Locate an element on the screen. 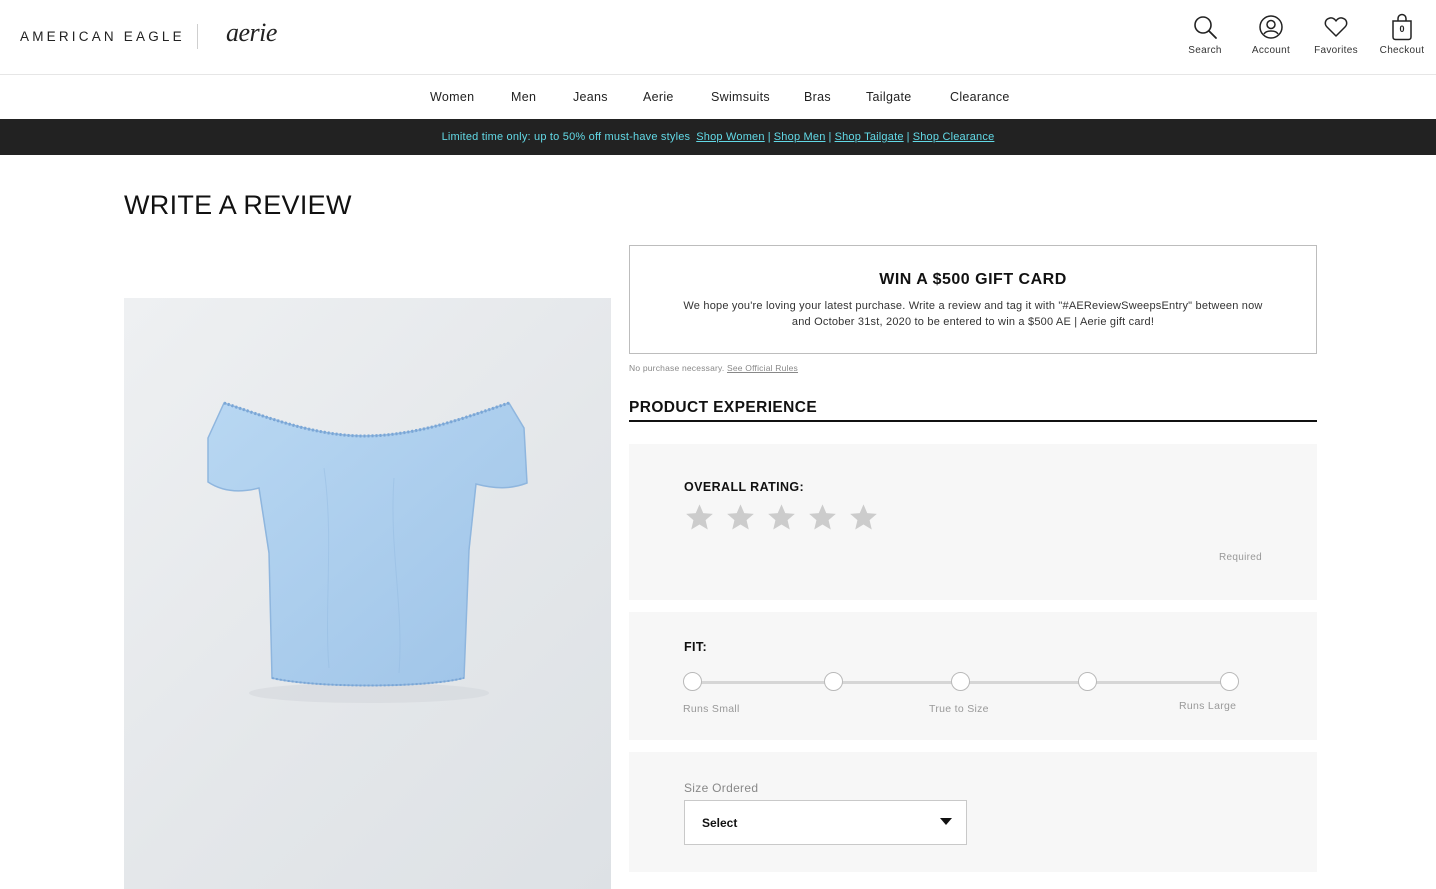 The image size is (1436, 889). account-icon is located at coordinates (1271, 27).